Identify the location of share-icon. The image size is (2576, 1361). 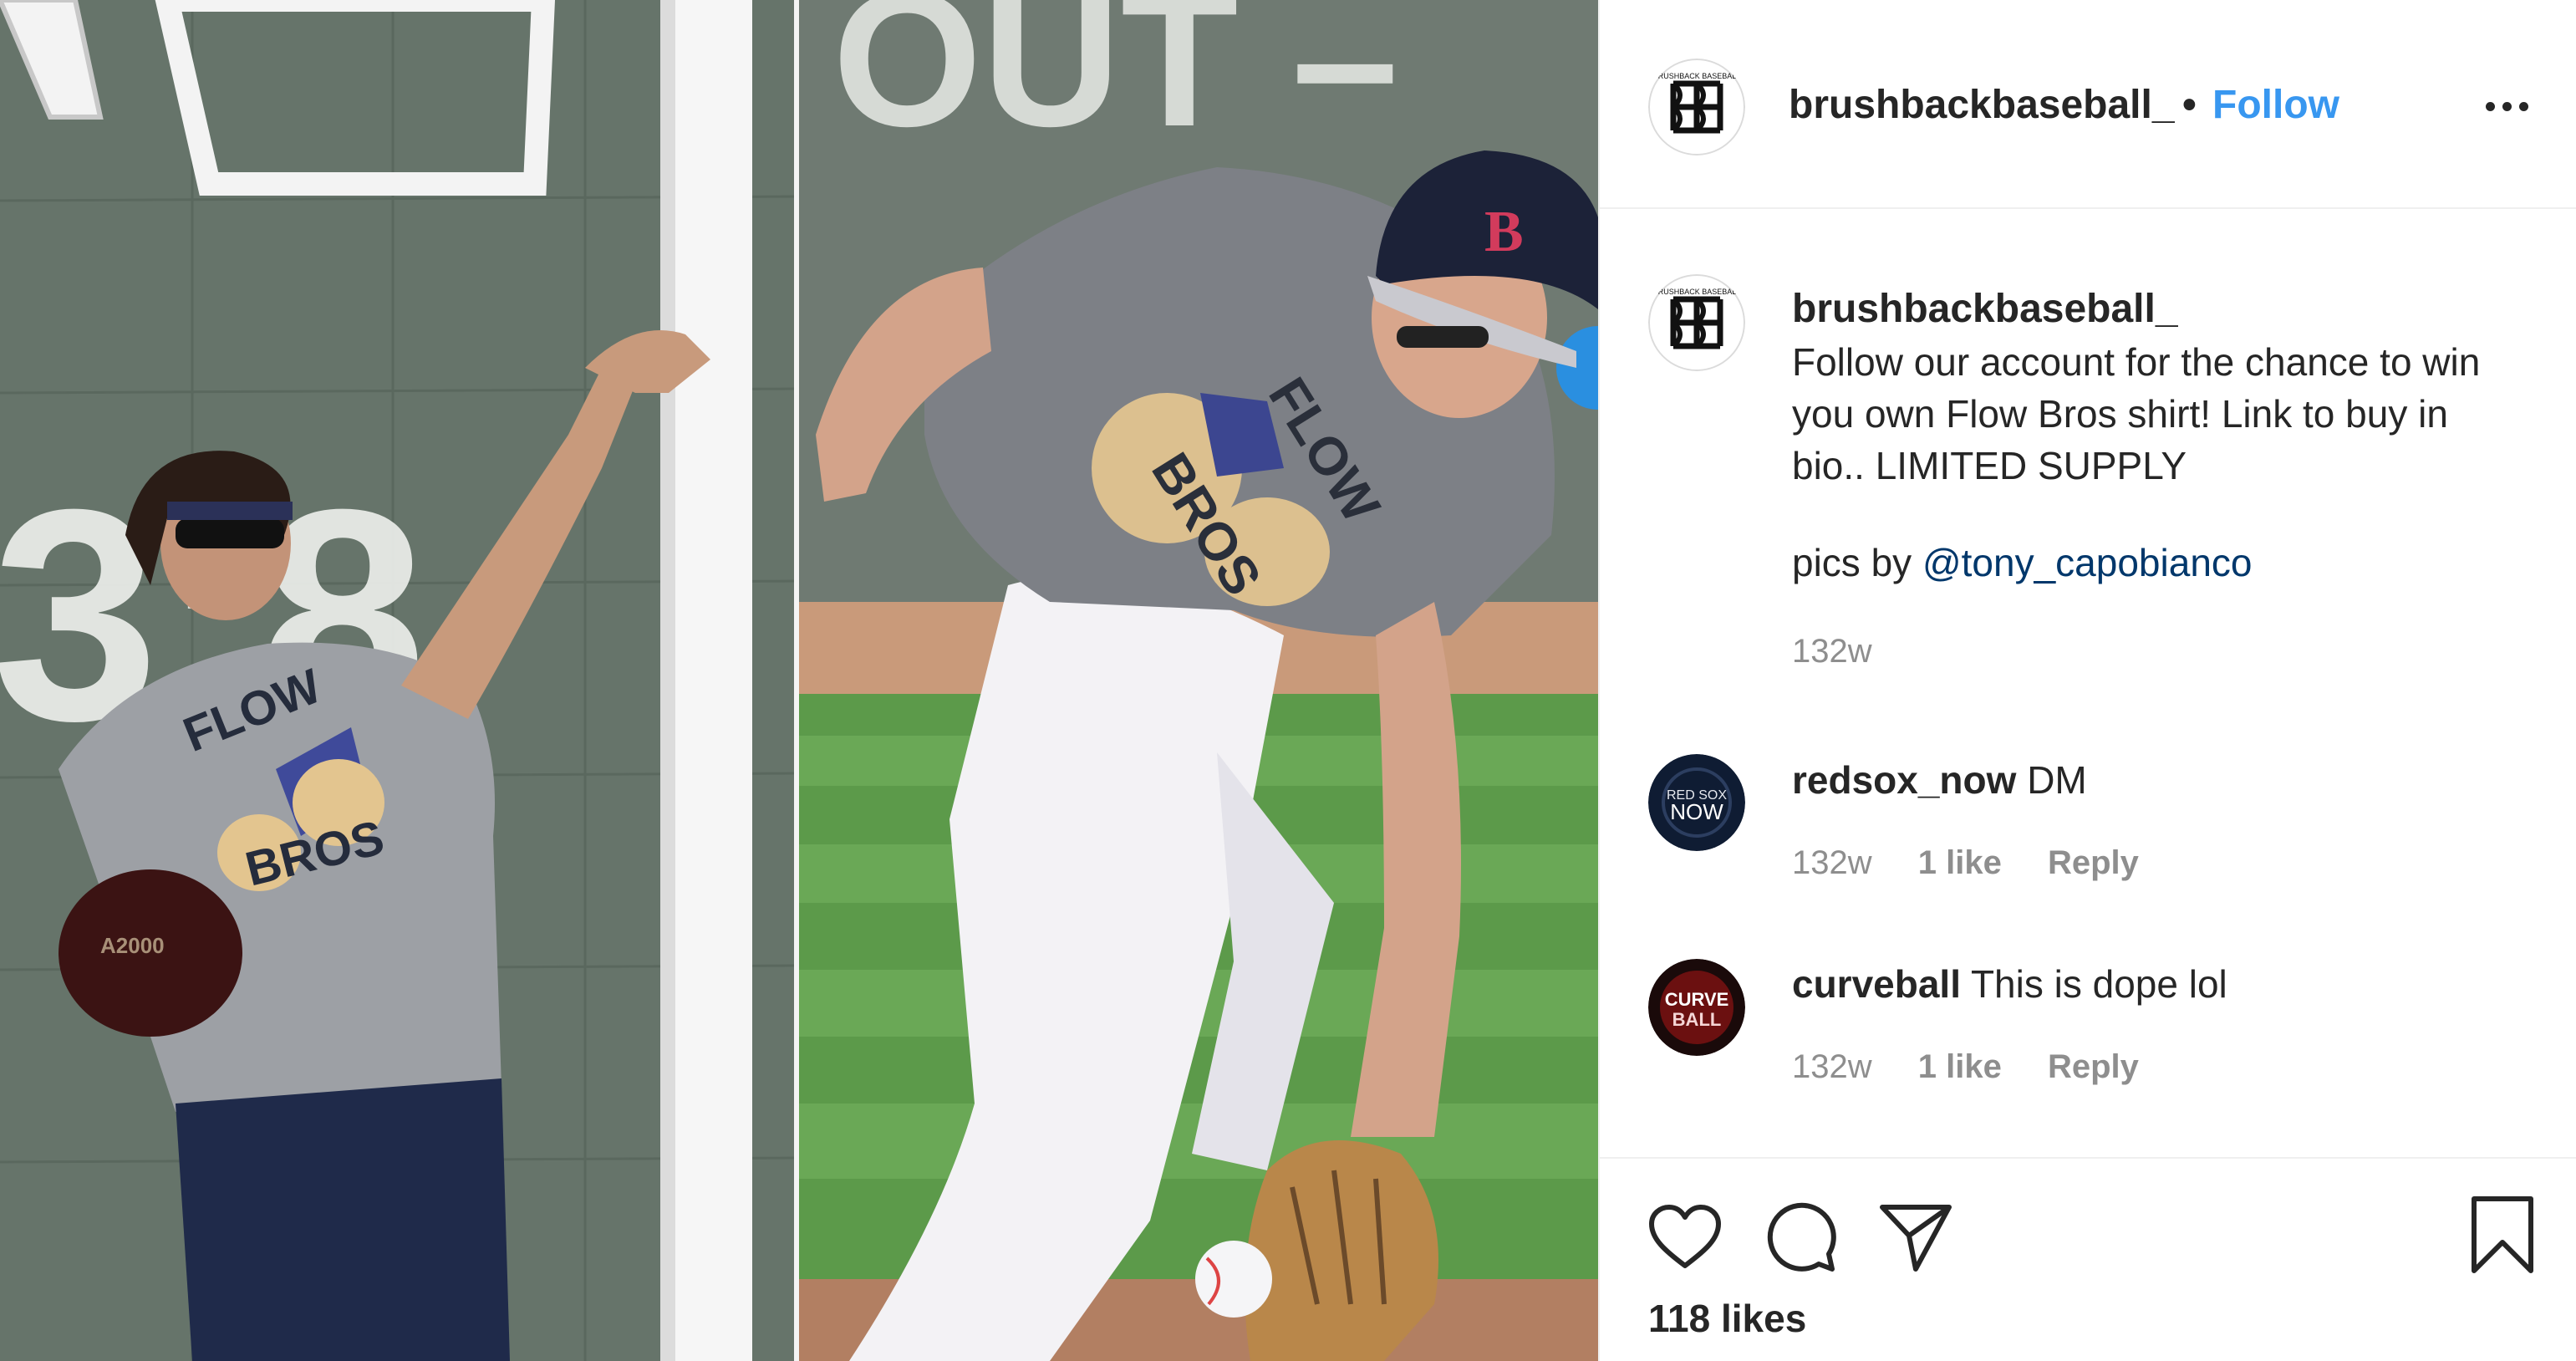
(1915, 1237).